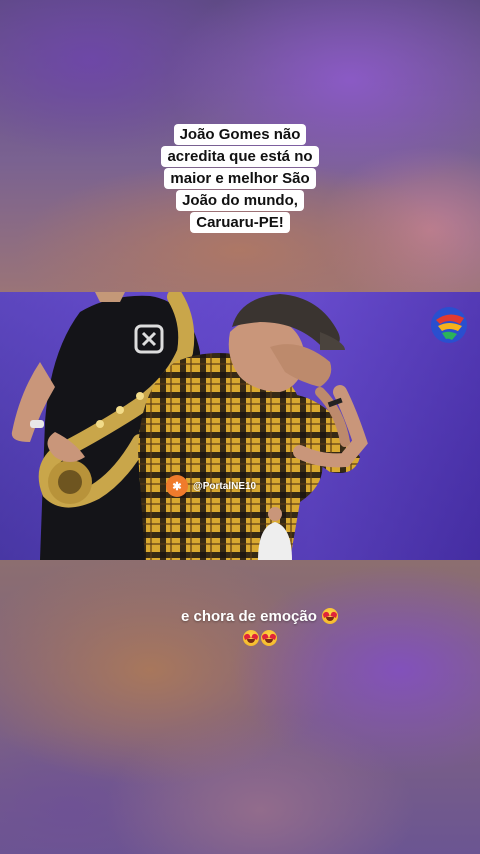 The width and height of the screenshot is (480, 854). Describe the element at coordinates (240, 200) in the screenshot. I see `top-caption-line: João do mundo,` at that location.